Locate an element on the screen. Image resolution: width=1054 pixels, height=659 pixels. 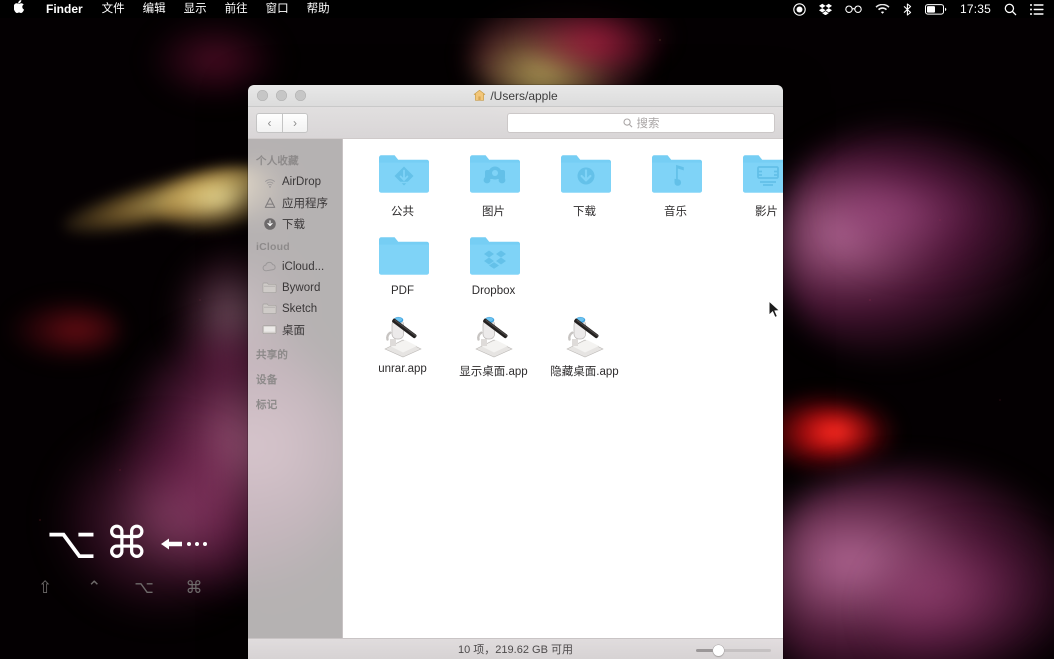
window-title-text: /Users/apple is located at coordinates (524, 95).